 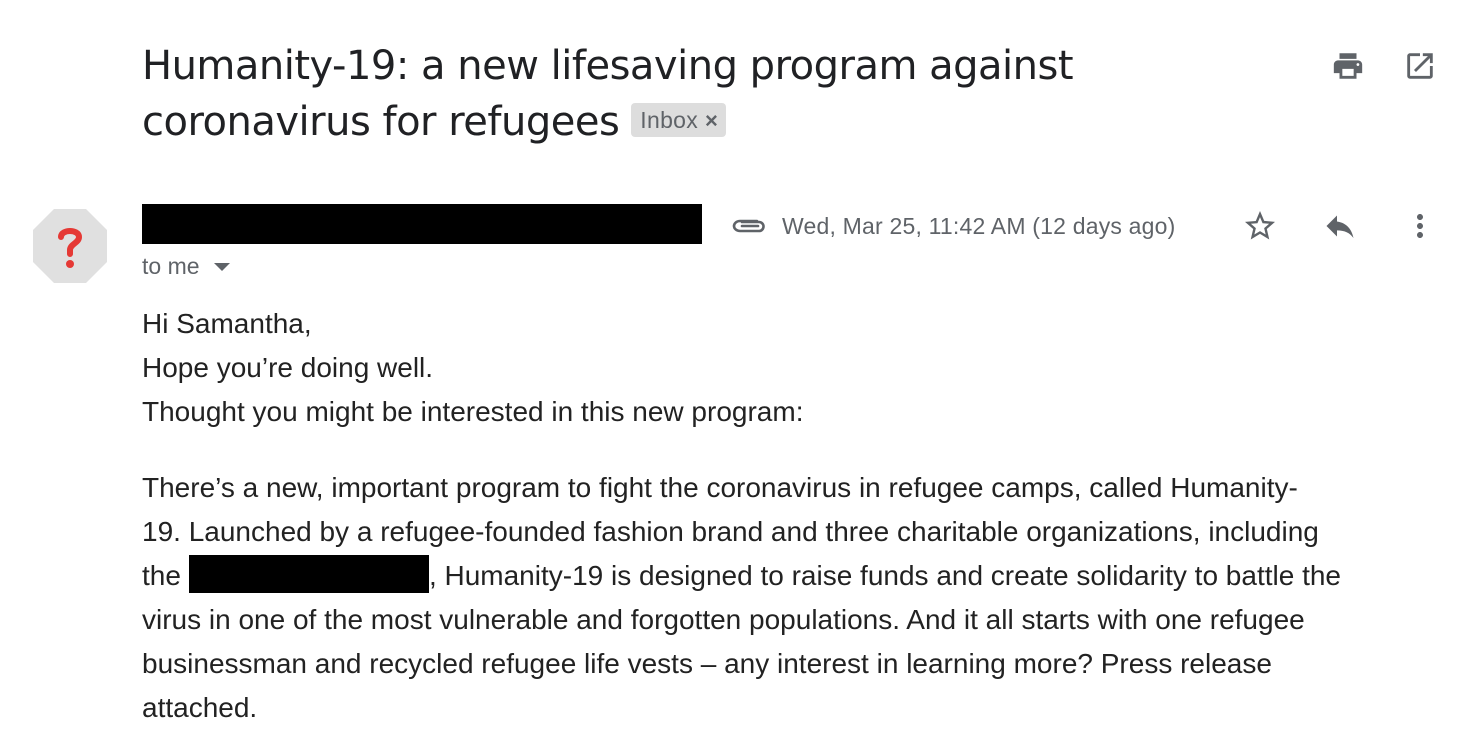 I want to click on unknown-sender-avatar-icon, so click(x=70, y=246).